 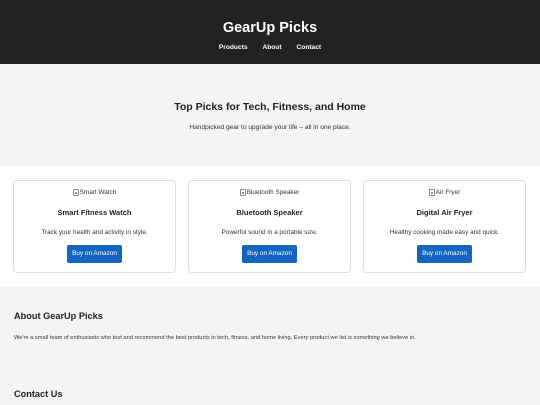 I want to click on product-title: Smart Fitness Watch, so click(x=94, y=212).